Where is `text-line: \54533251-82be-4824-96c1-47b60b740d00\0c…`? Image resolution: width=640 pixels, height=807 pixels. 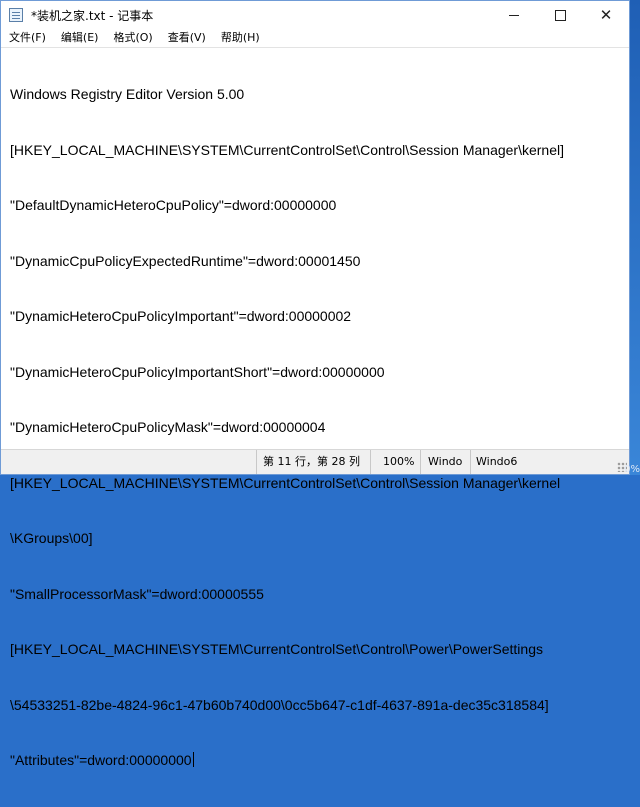 text-line: \54533251-82be-4824-96c1-47b60b740d00\0c… is located at coordinates (279, 704).